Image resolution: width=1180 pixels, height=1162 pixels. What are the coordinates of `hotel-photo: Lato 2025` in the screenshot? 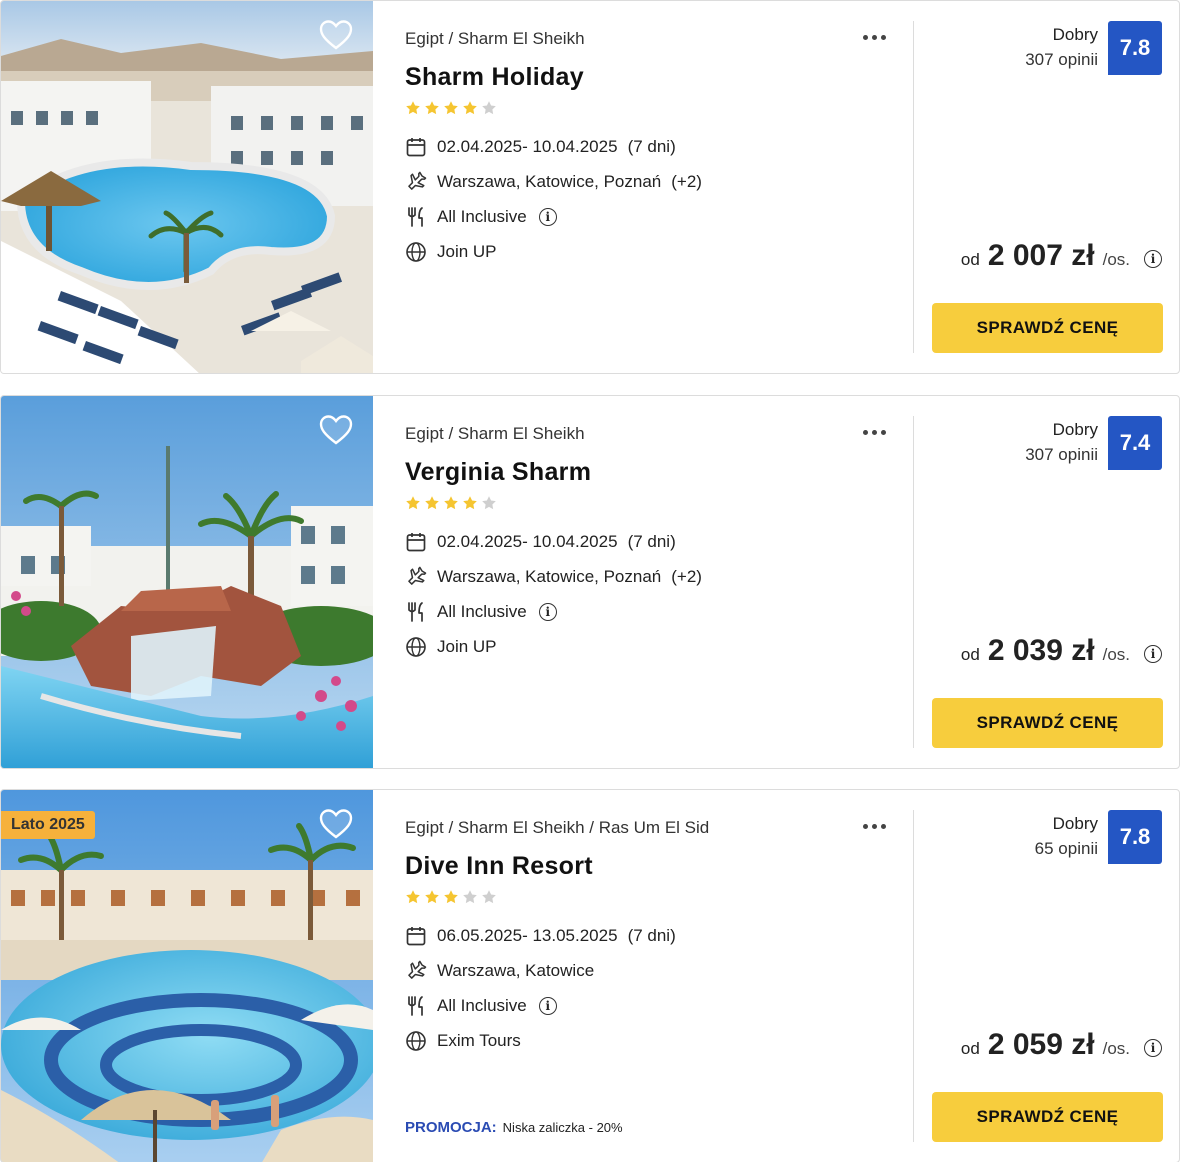 It's located at (187, 976).